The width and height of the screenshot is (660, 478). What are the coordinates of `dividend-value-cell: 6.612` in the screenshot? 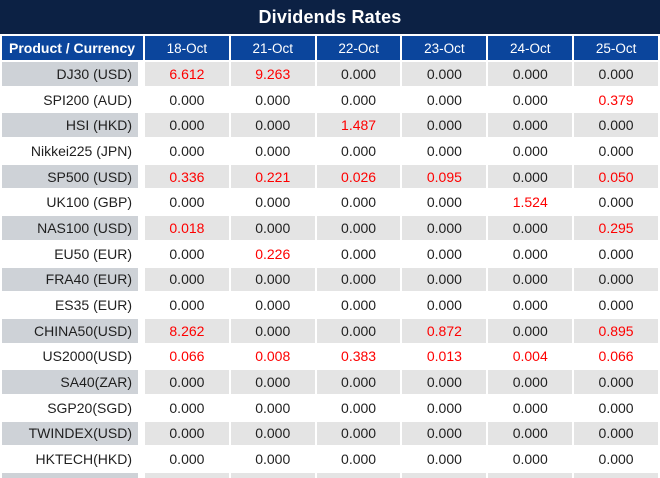 It's located at (187, 74).